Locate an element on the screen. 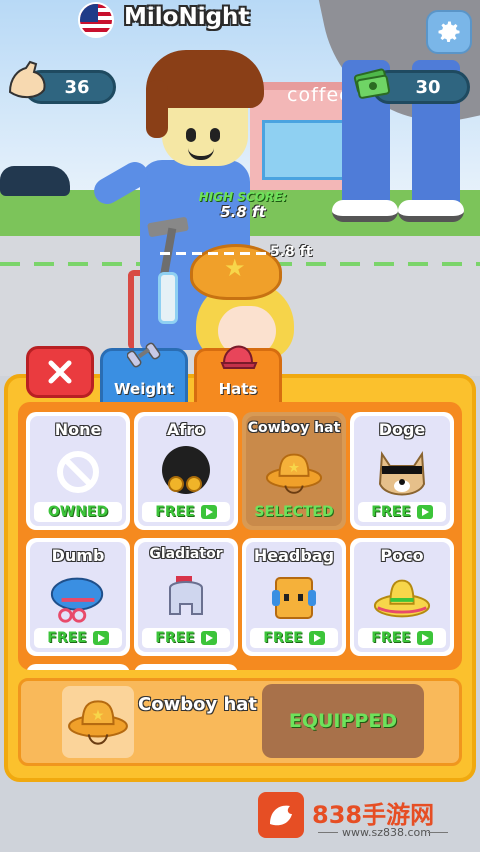 The width and height of the screenshot is (480, 852). high-score: HIGH SCORE: 5.8 ft is located at coordinates (243, 205).